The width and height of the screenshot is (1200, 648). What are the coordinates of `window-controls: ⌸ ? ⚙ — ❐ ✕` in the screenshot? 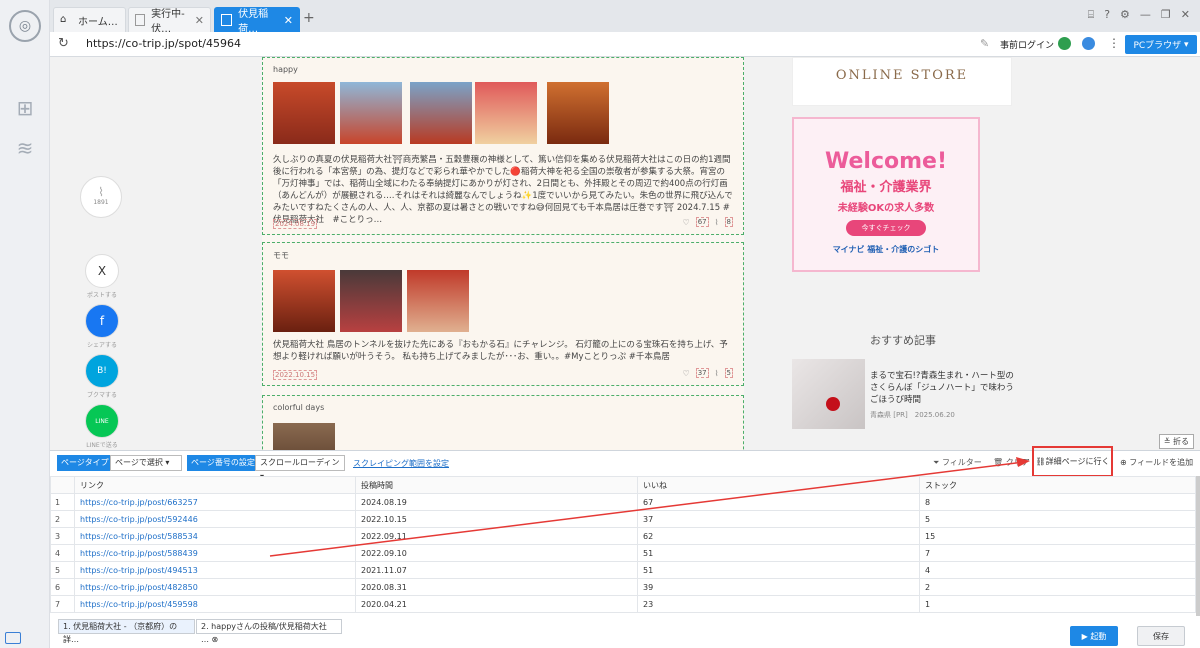 It's located at (1139, 15).